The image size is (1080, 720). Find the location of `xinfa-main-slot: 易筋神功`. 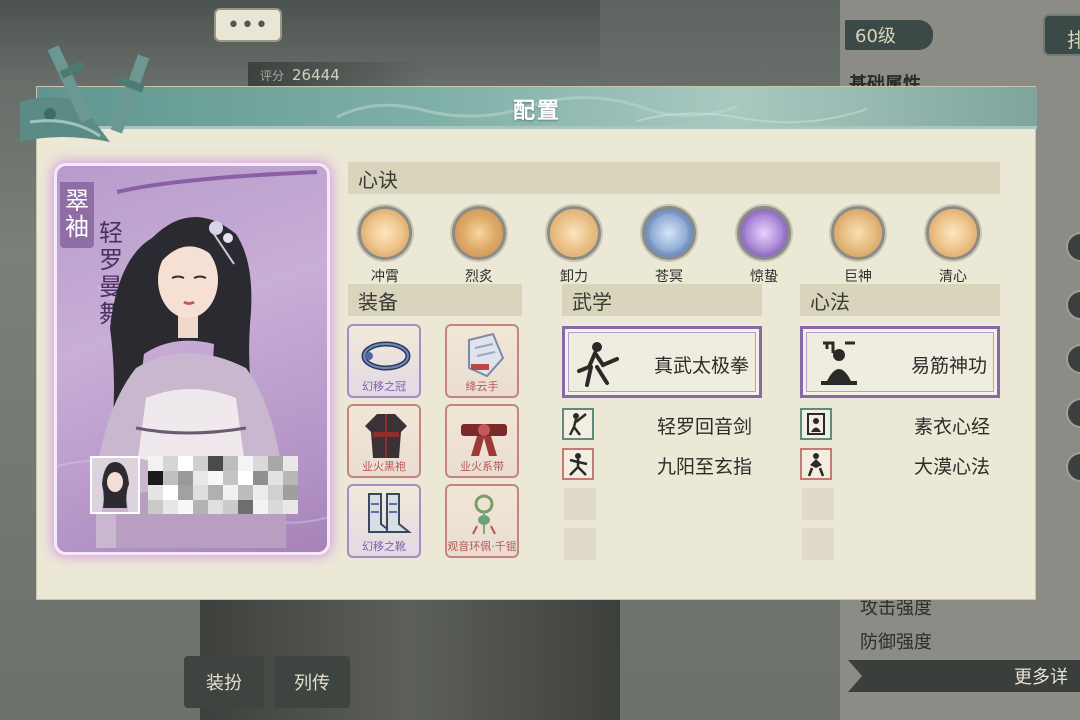

xinfa-main-slot: 易筋神功 is located at coordinates (900, 362).